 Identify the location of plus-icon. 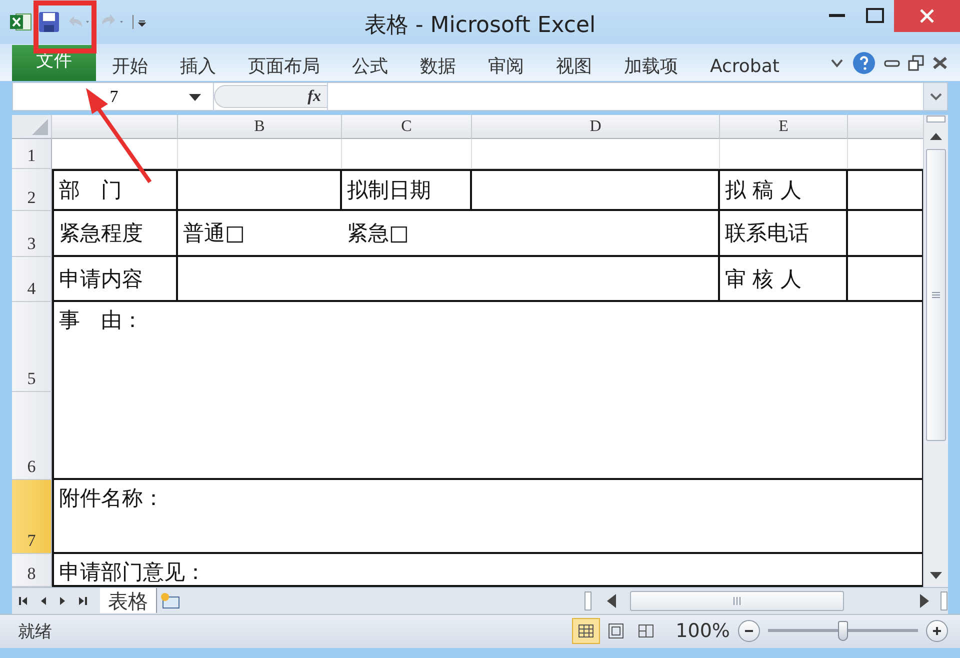
(937, 631).